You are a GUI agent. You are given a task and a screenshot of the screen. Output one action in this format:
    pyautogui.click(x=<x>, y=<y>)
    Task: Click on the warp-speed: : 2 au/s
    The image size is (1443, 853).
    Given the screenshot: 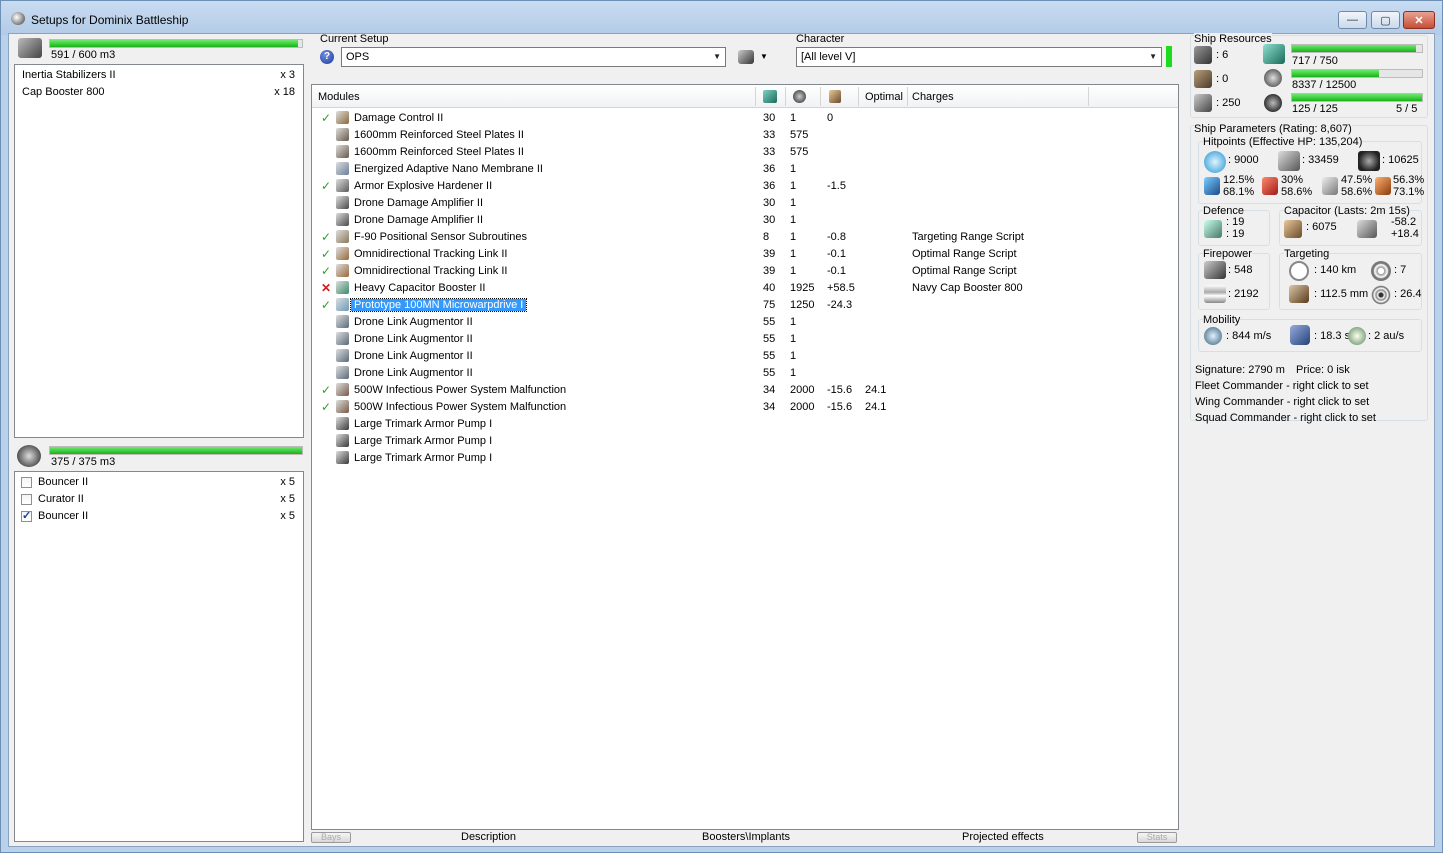 What is the action you would take?
    pyautogui.click(x=1386, y=336)
    